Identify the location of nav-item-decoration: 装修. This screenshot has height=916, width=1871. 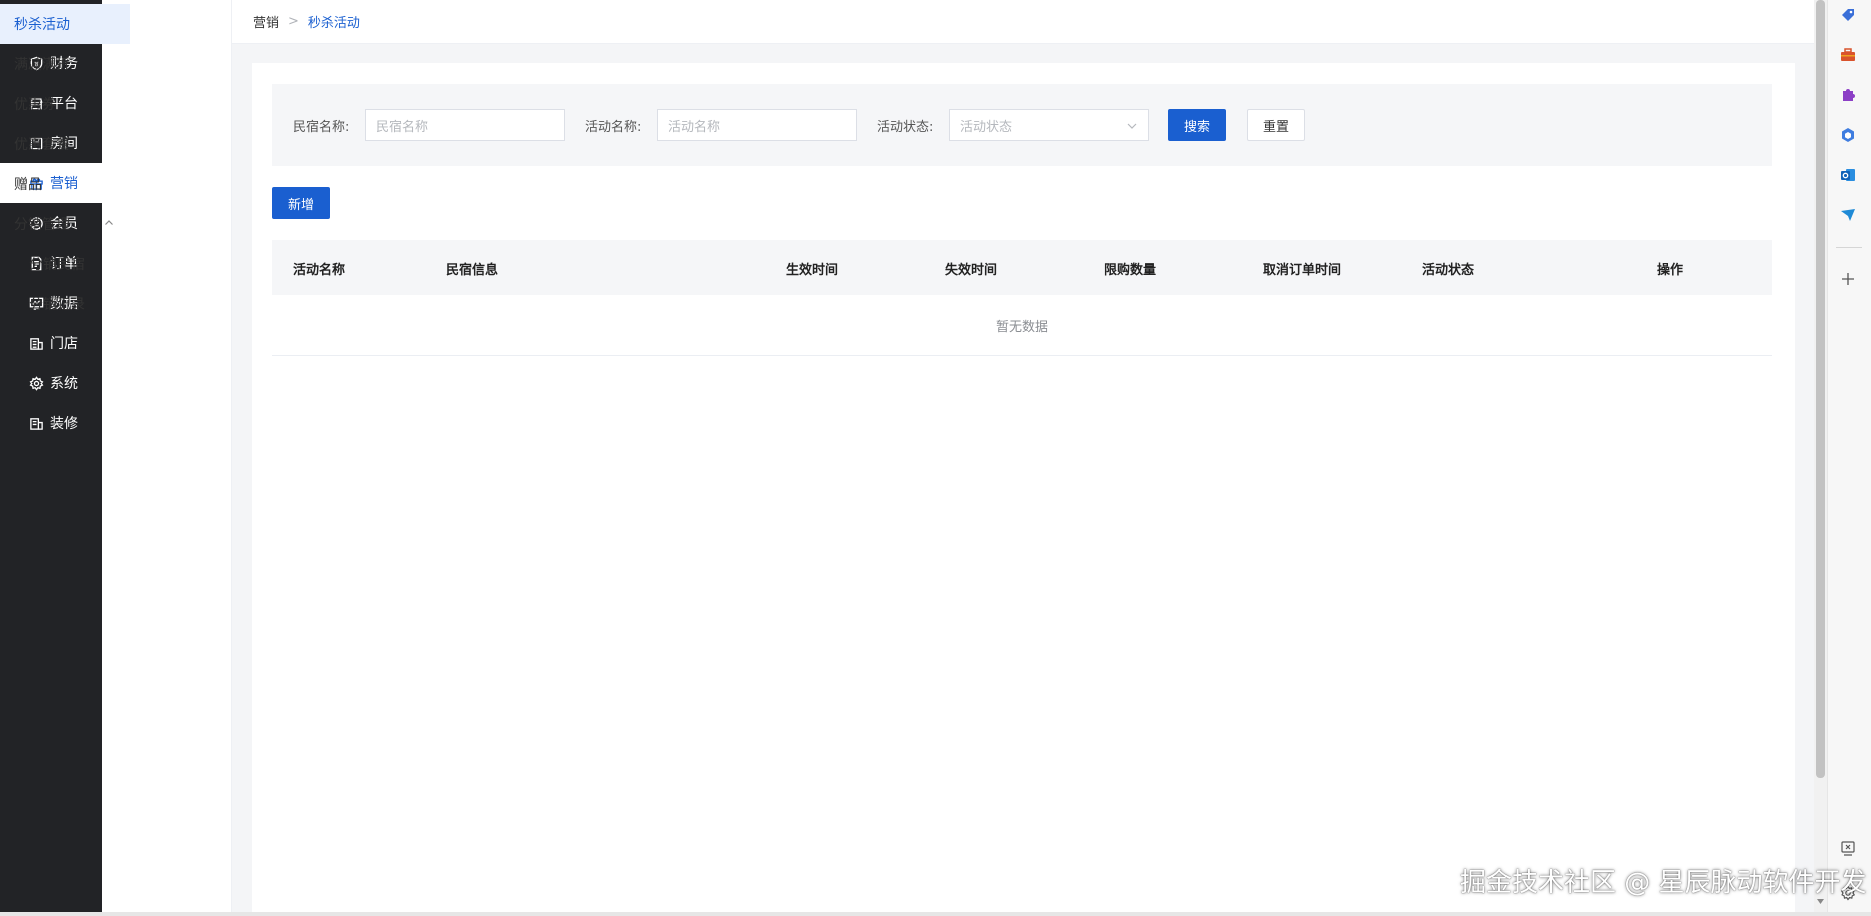
(51, 423).